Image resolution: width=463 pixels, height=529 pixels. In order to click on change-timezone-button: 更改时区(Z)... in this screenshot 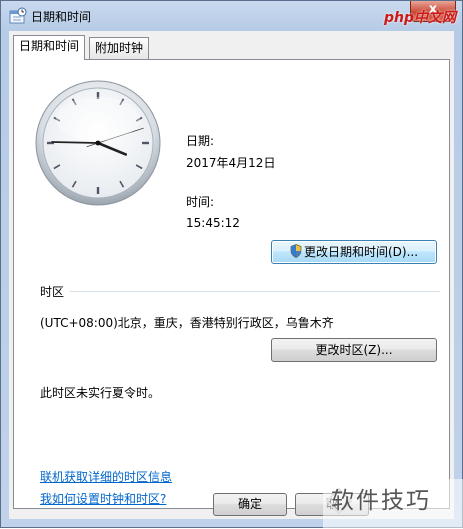, I will do `click(354, 350)`.